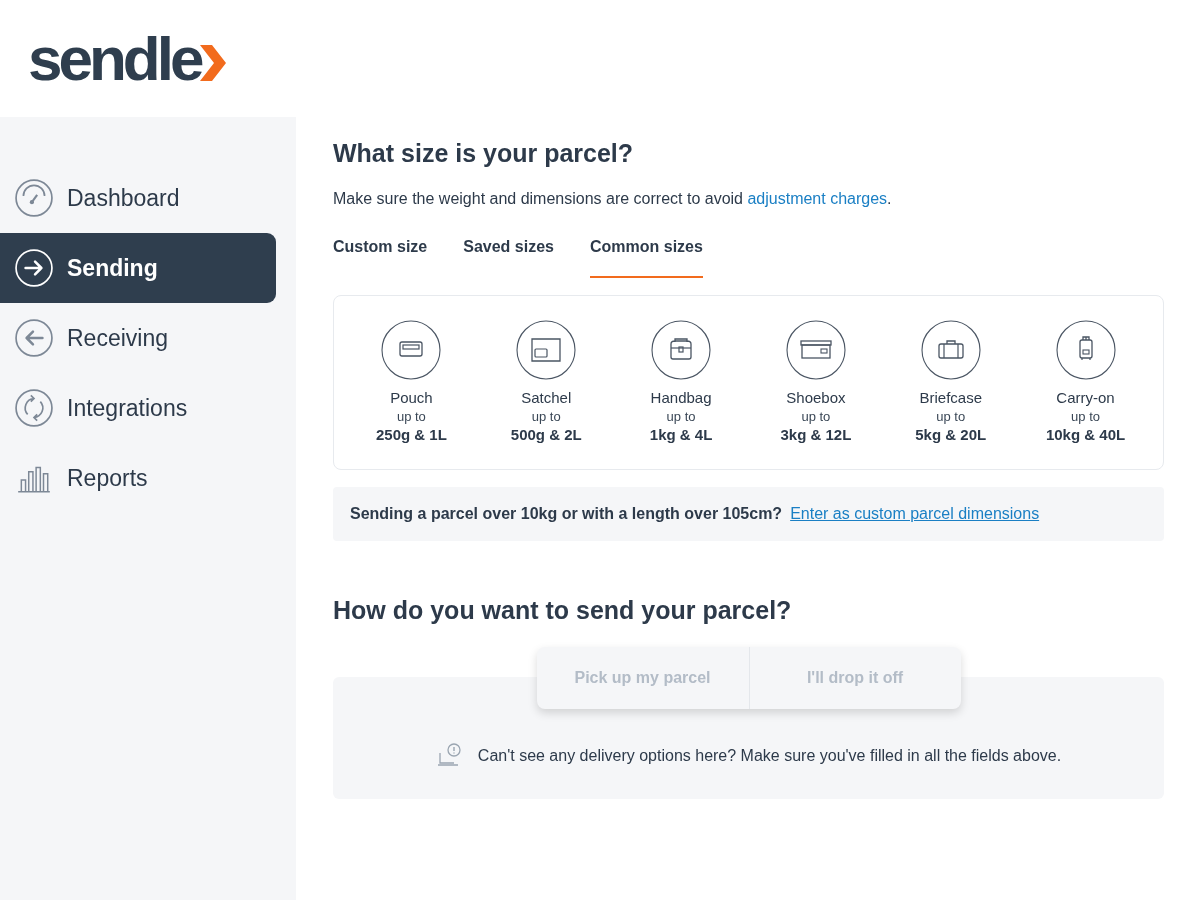 Image resolution: width=1200 pixels, height=900 pixels. I want to click on size-name: Briefcase, so click(950, 397).